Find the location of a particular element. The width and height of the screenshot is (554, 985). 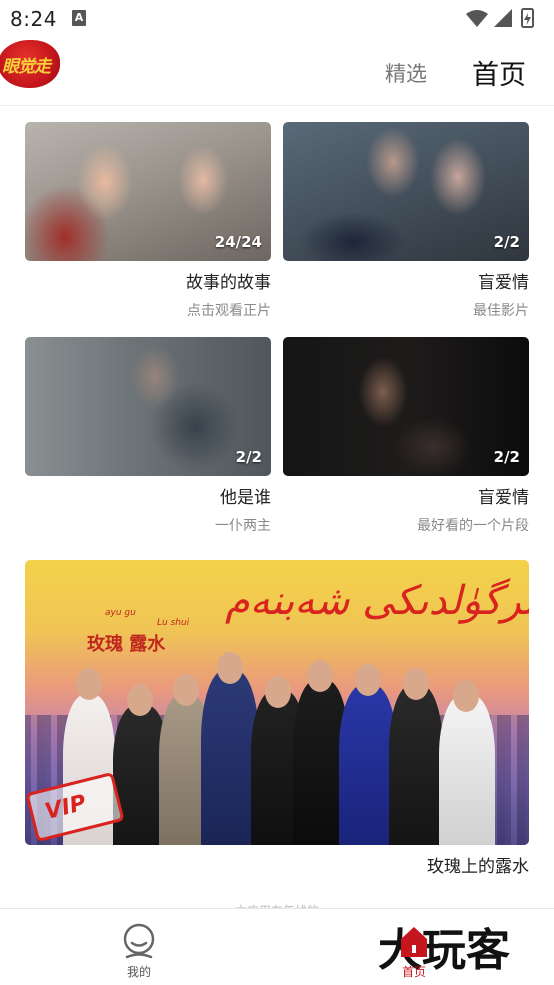

status-icons is located at coordinates (500, 18).